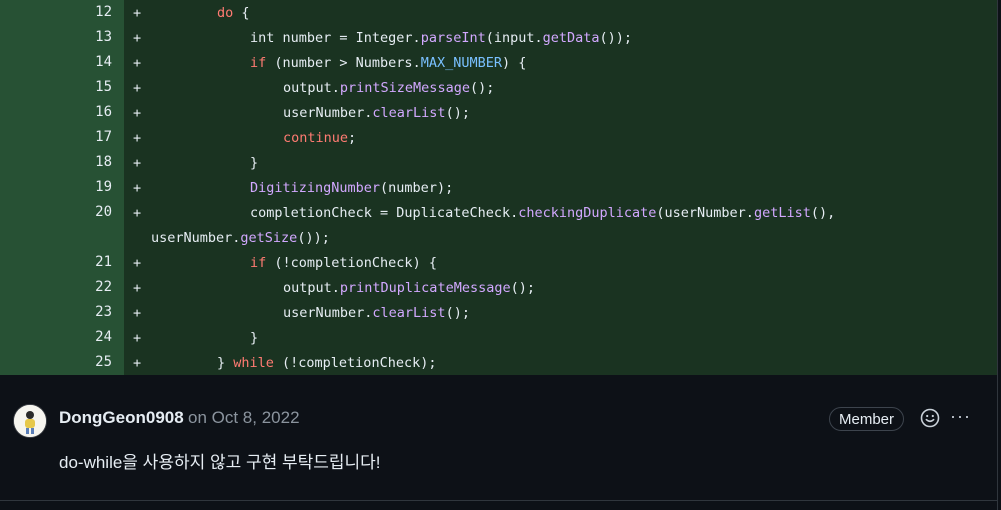 Image resolution: width=1001 pixels, height=510 pixels. Describe the element at coordinates (62, 262) in the screenshot. I see `line-number: 21` at that location.